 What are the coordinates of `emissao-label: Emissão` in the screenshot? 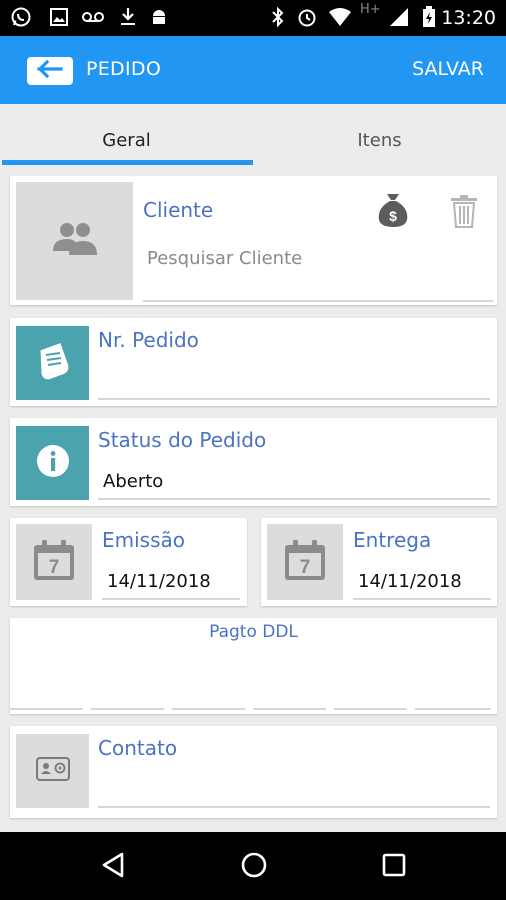 It's located at (144, 540).